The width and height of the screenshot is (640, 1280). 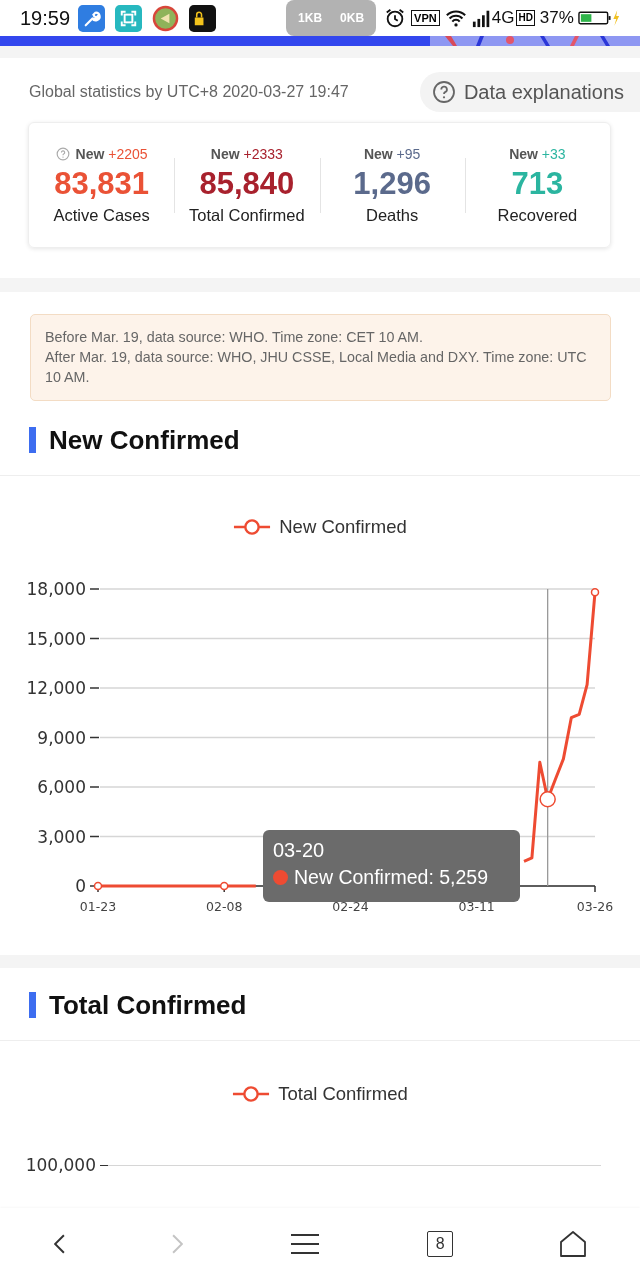 What do you see at coordinates (280, 877) in the screenshot?
I see `series-dot` at bounding box center [280, 877].